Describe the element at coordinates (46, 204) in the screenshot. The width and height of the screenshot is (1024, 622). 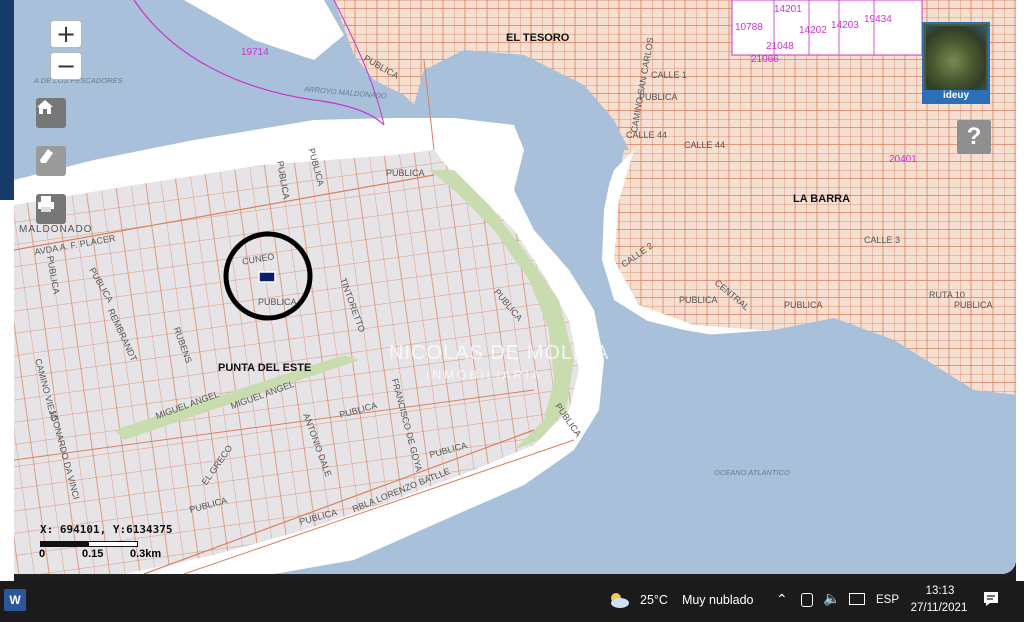
I see `printer-icon` at that location.